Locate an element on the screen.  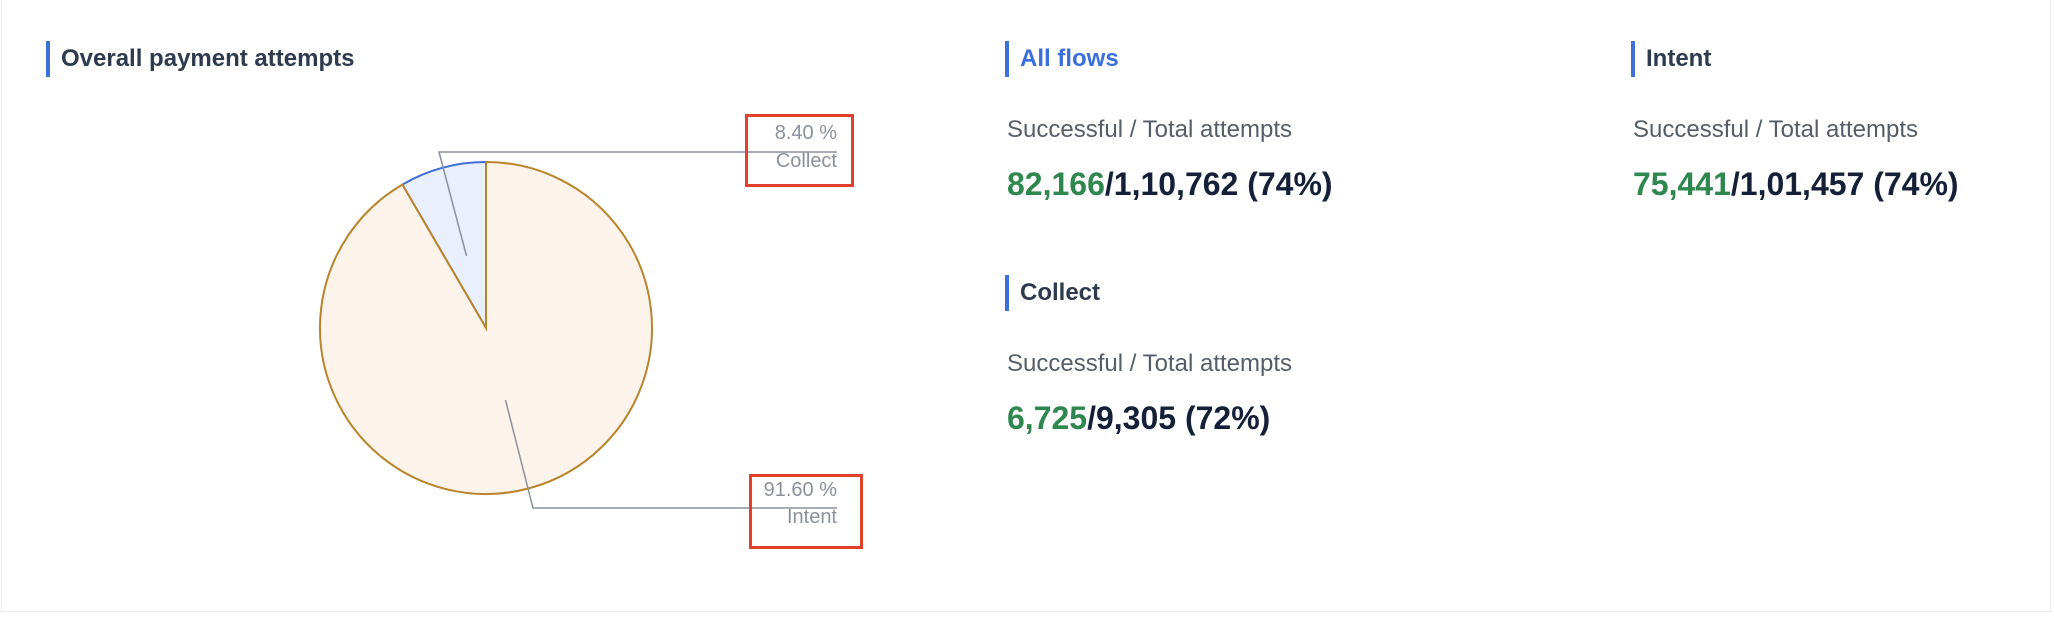
collect-title: Collect is located at coordinates (1052, 293).